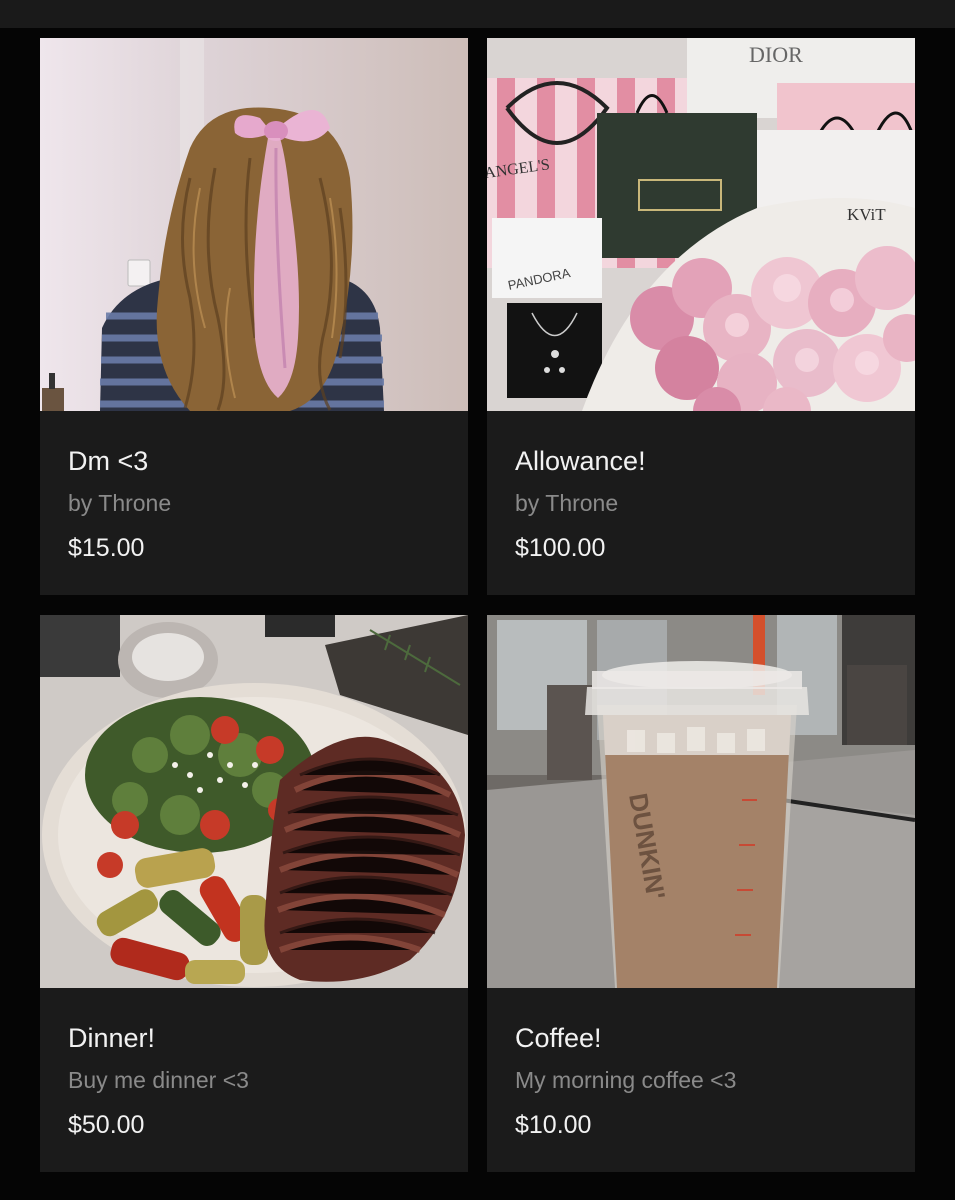 The width and height of the screenshot is (955, 1200). What do you see at coordinates (106, 1125) in the screenshot?
I see `product-price: $50.00` at bounding box center [106, 1125].